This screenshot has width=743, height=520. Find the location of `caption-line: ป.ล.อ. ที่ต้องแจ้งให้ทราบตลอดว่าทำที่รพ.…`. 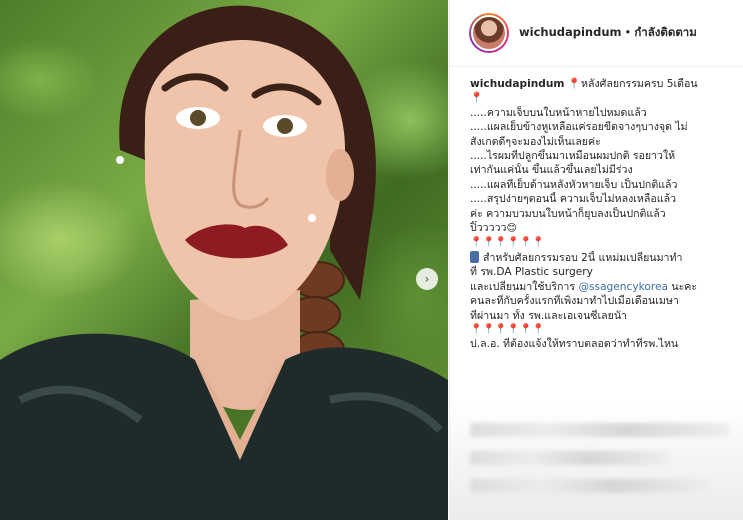

caption-line: ป.ล.อ. ที่ต้องแจ้งให้ทราบตลอดว่าทำที่รพ.… is located at coordinates (574, 344).